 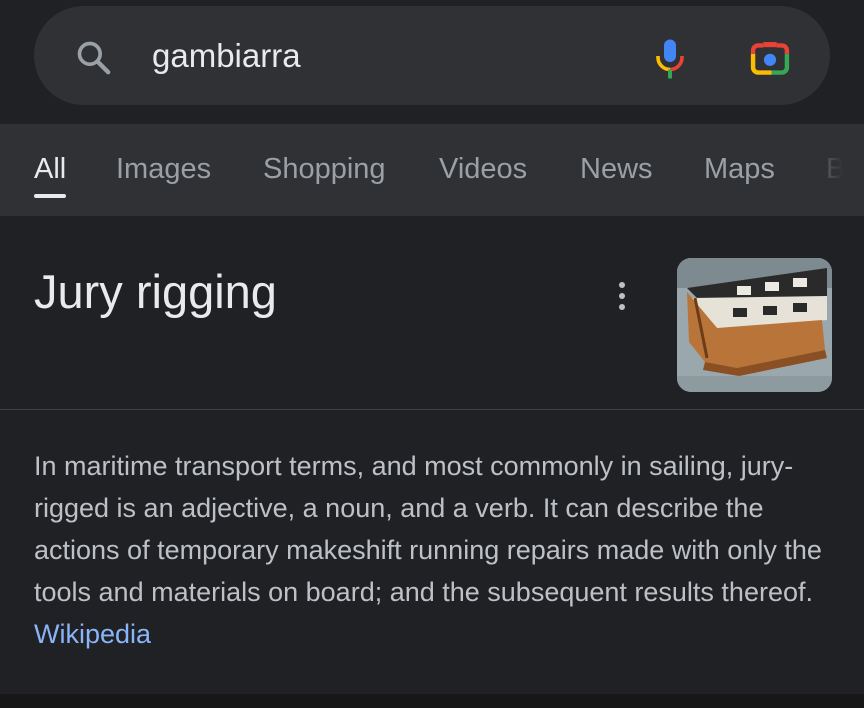 I want to click on knowledge-panel-image, so click(x=754, y=325).